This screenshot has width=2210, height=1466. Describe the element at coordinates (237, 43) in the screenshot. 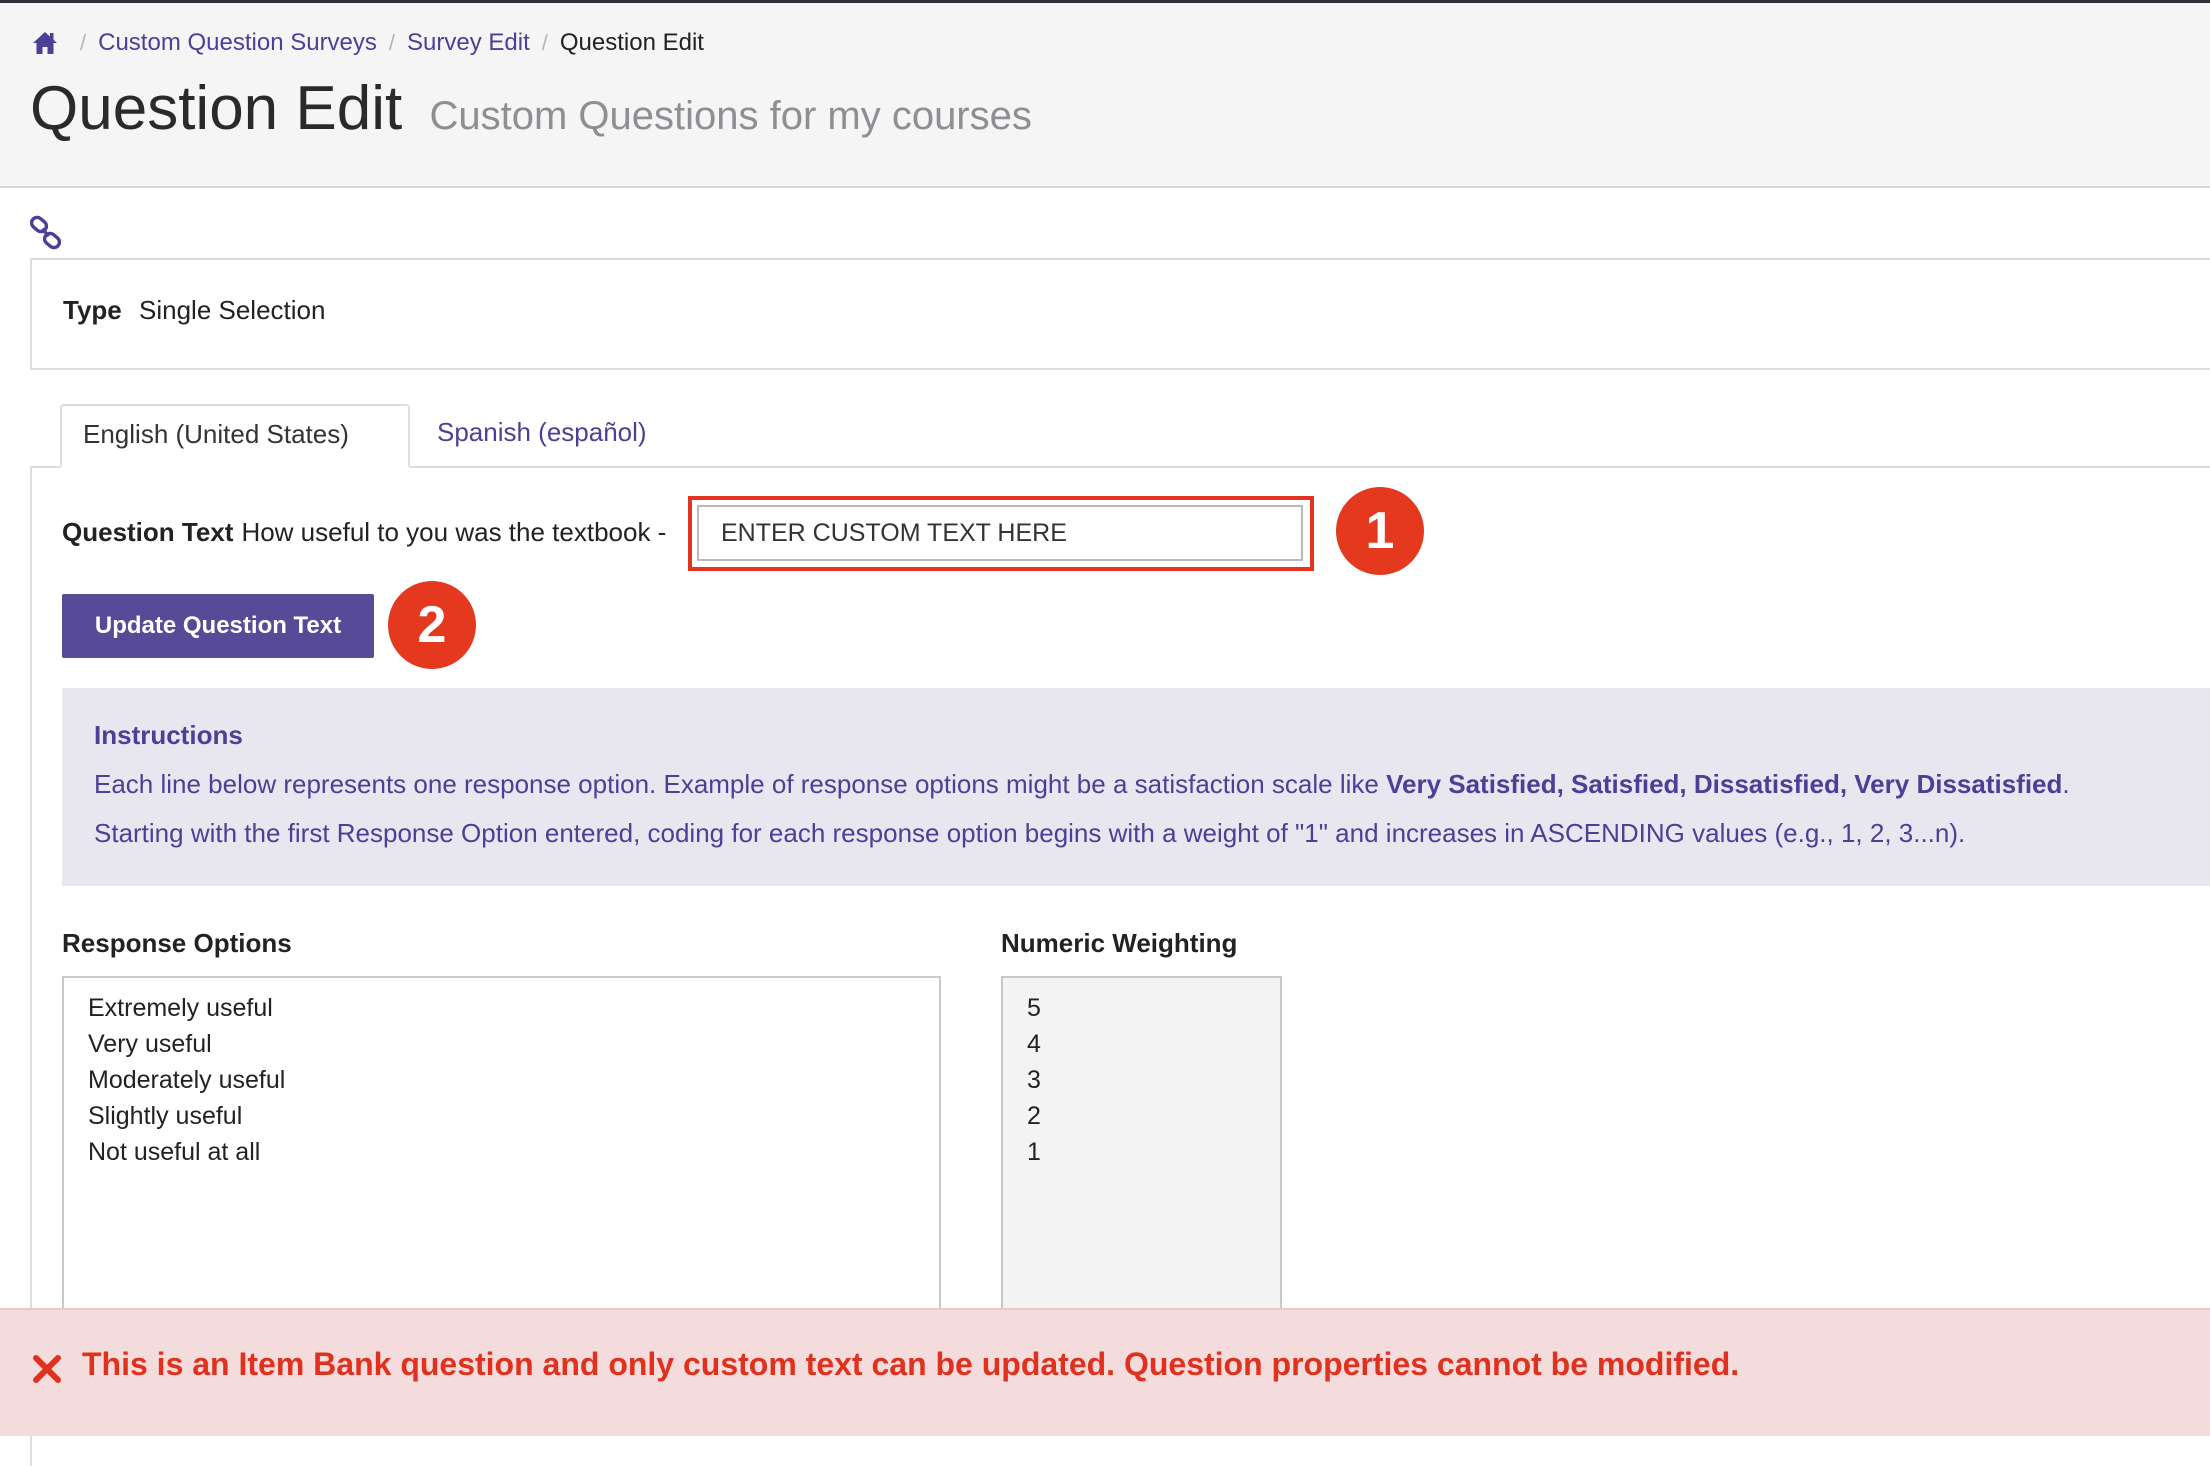

I see `breadcrumb-custom-question-surveys: Custom Question Surveys` at that location.